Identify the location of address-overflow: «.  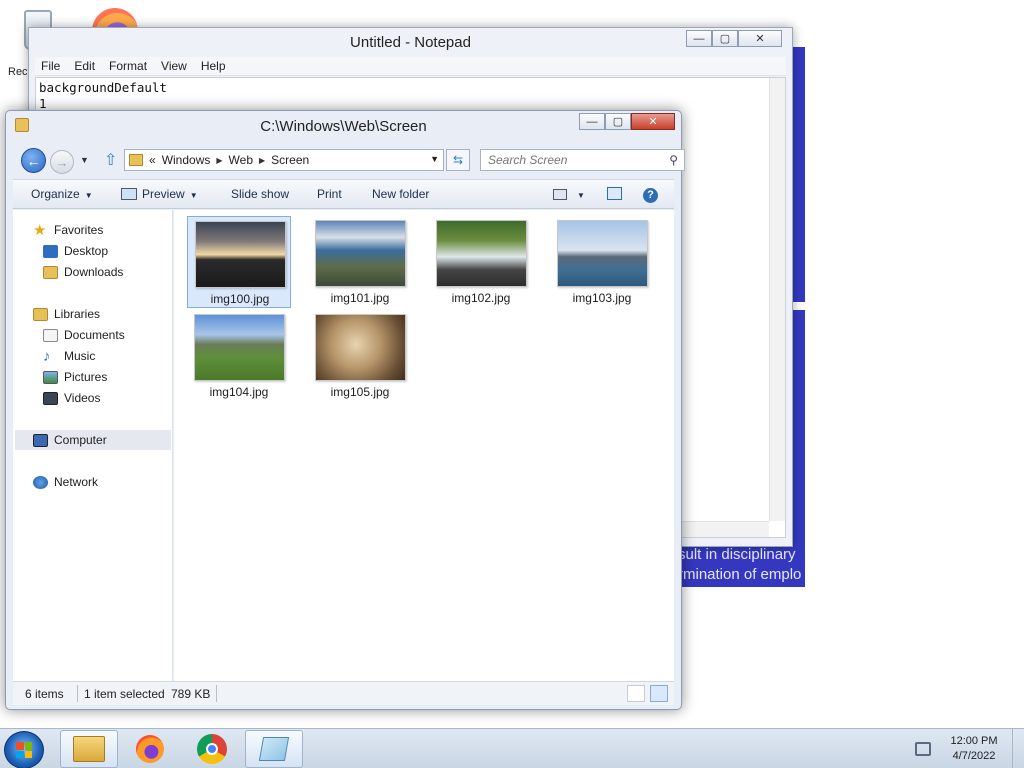
(152, 160).